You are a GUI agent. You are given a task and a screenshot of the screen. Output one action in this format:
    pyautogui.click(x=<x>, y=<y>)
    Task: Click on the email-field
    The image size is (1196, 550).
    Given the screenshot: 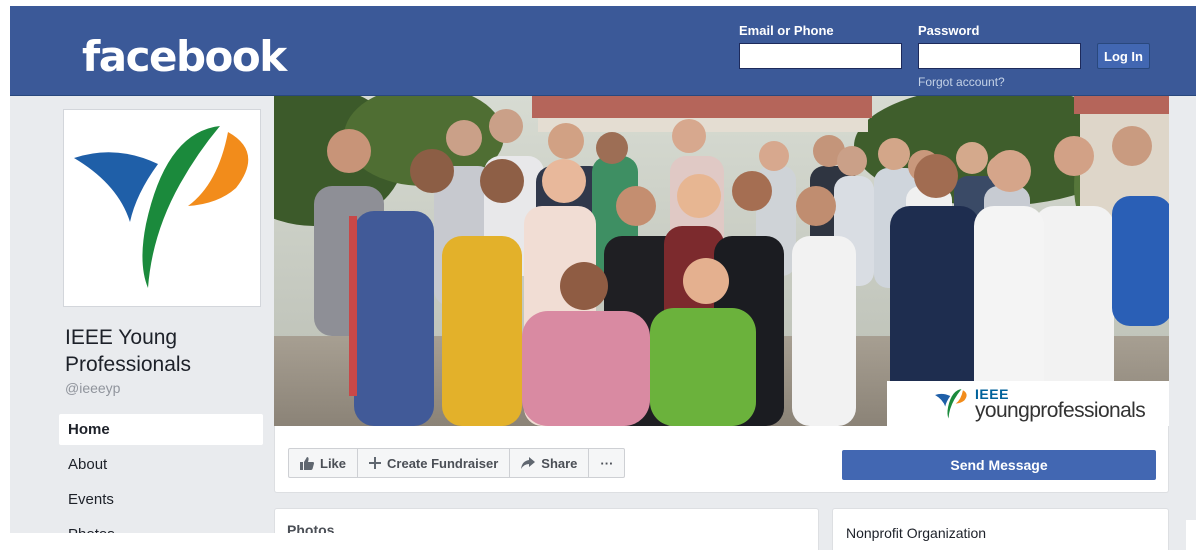 What is the action you would take?
    pyautogui.click(x=820, y=56)
    